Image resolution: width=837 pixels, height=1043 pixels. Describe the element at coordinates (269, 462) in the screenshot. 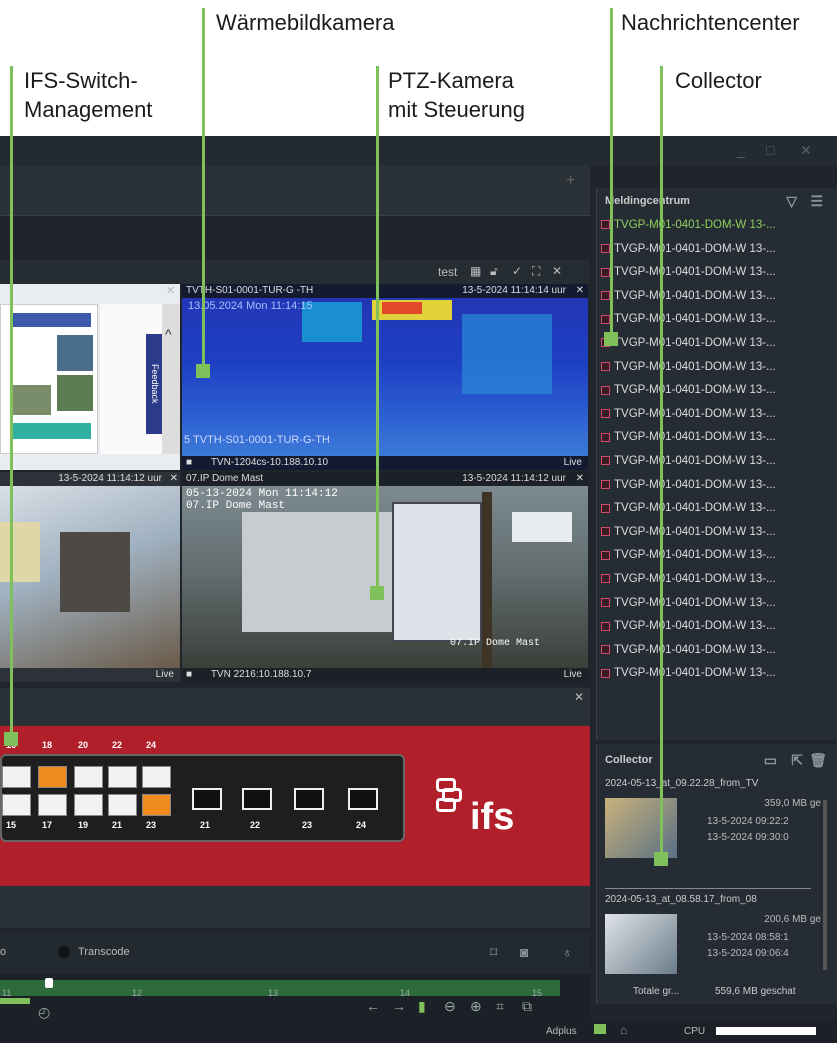

I see `thermal-recorder: TVN-1204cs-10.188.10.10` at that location.